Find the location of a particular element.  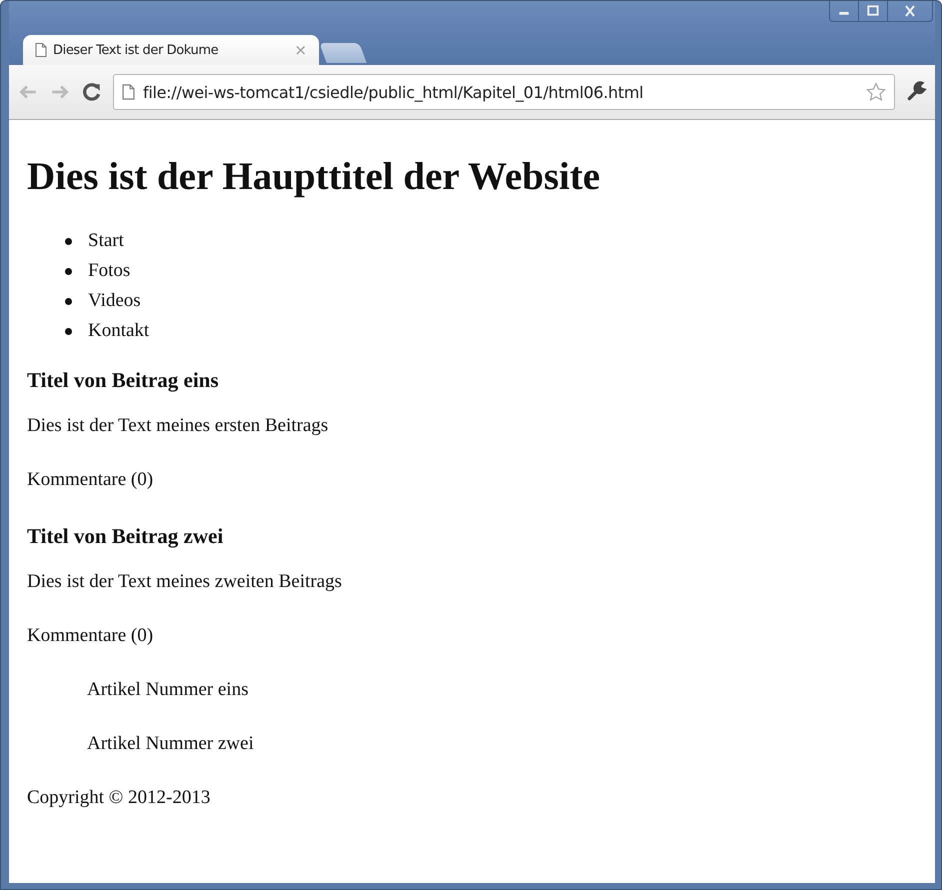

paragraph: Copyright © 2012-2013 is located at coordinates (119, 798).